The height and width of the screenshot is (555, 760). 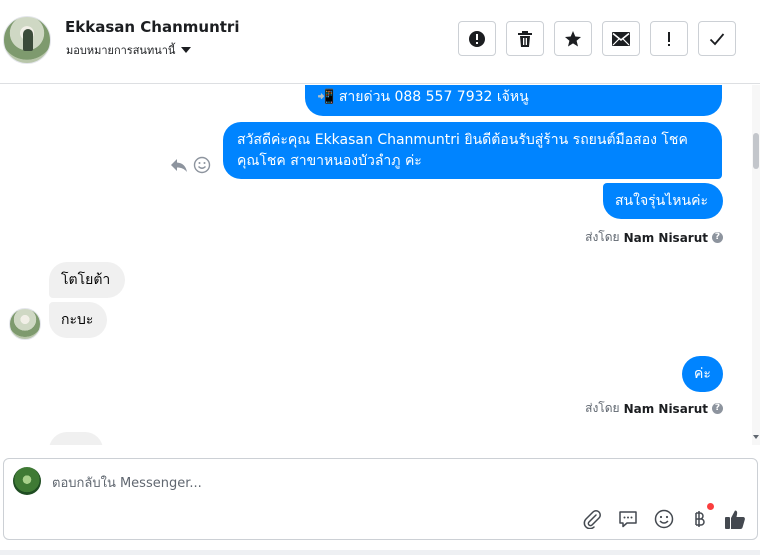 What do you see at coordinates (27, 40) in the screenshot?
I see `contact-avatar` at bounding box center [27, 40].